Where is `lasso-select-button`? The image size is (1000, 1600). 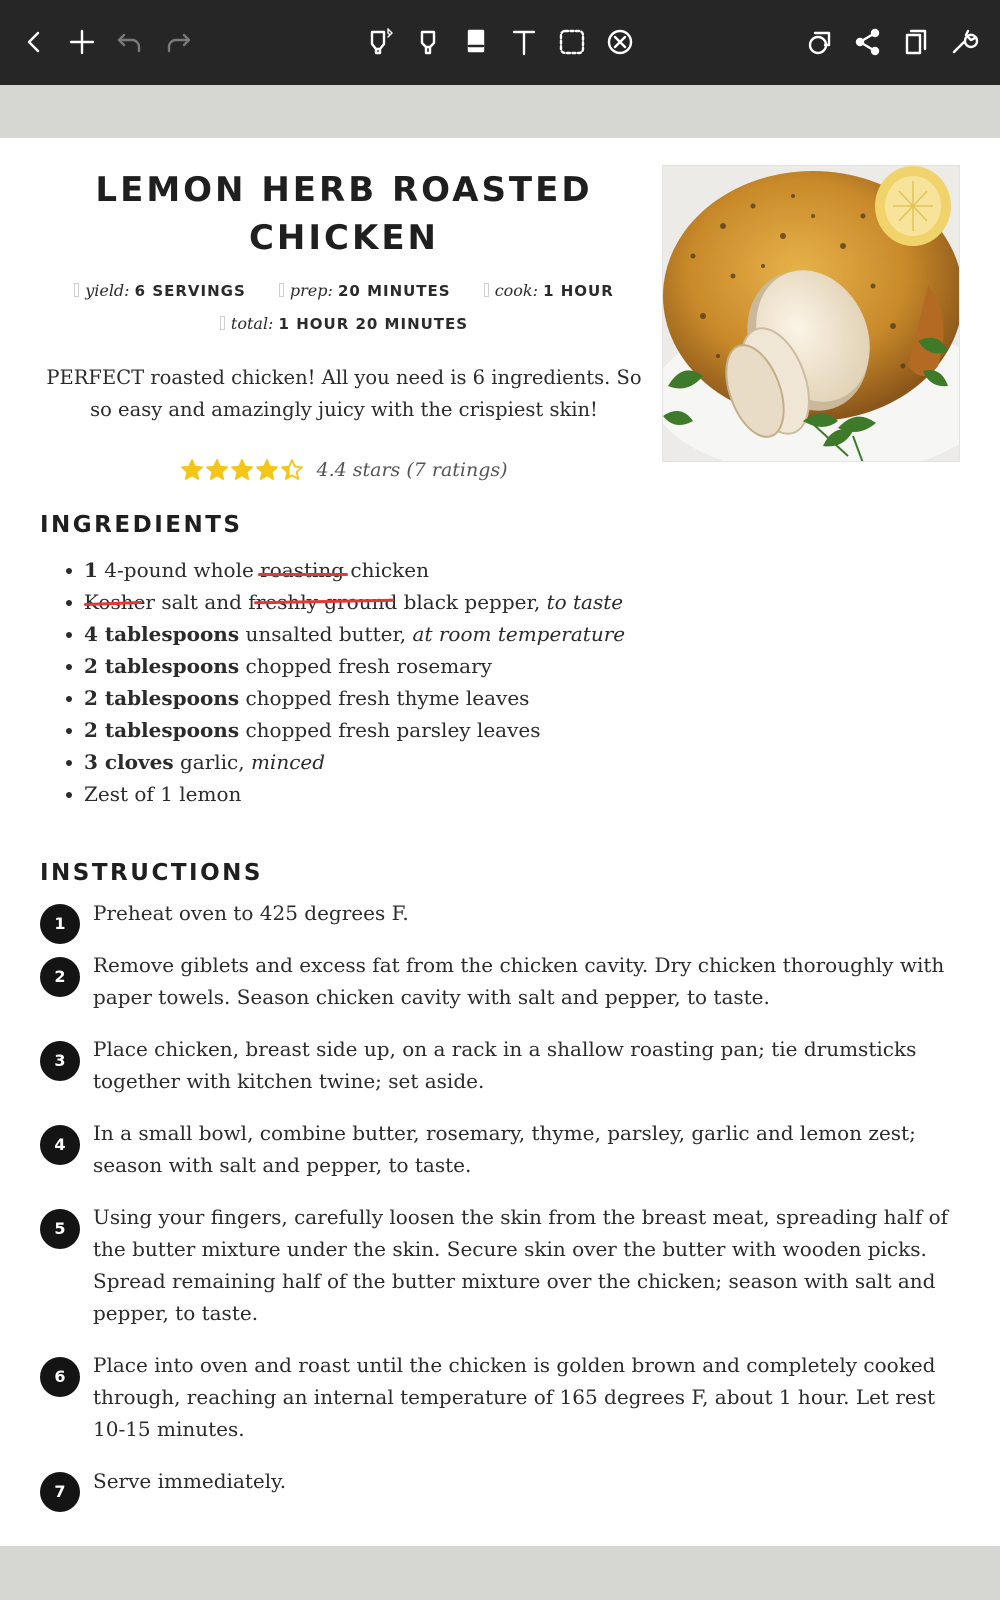 lasso-select-button is located at coordinates (572, 42).